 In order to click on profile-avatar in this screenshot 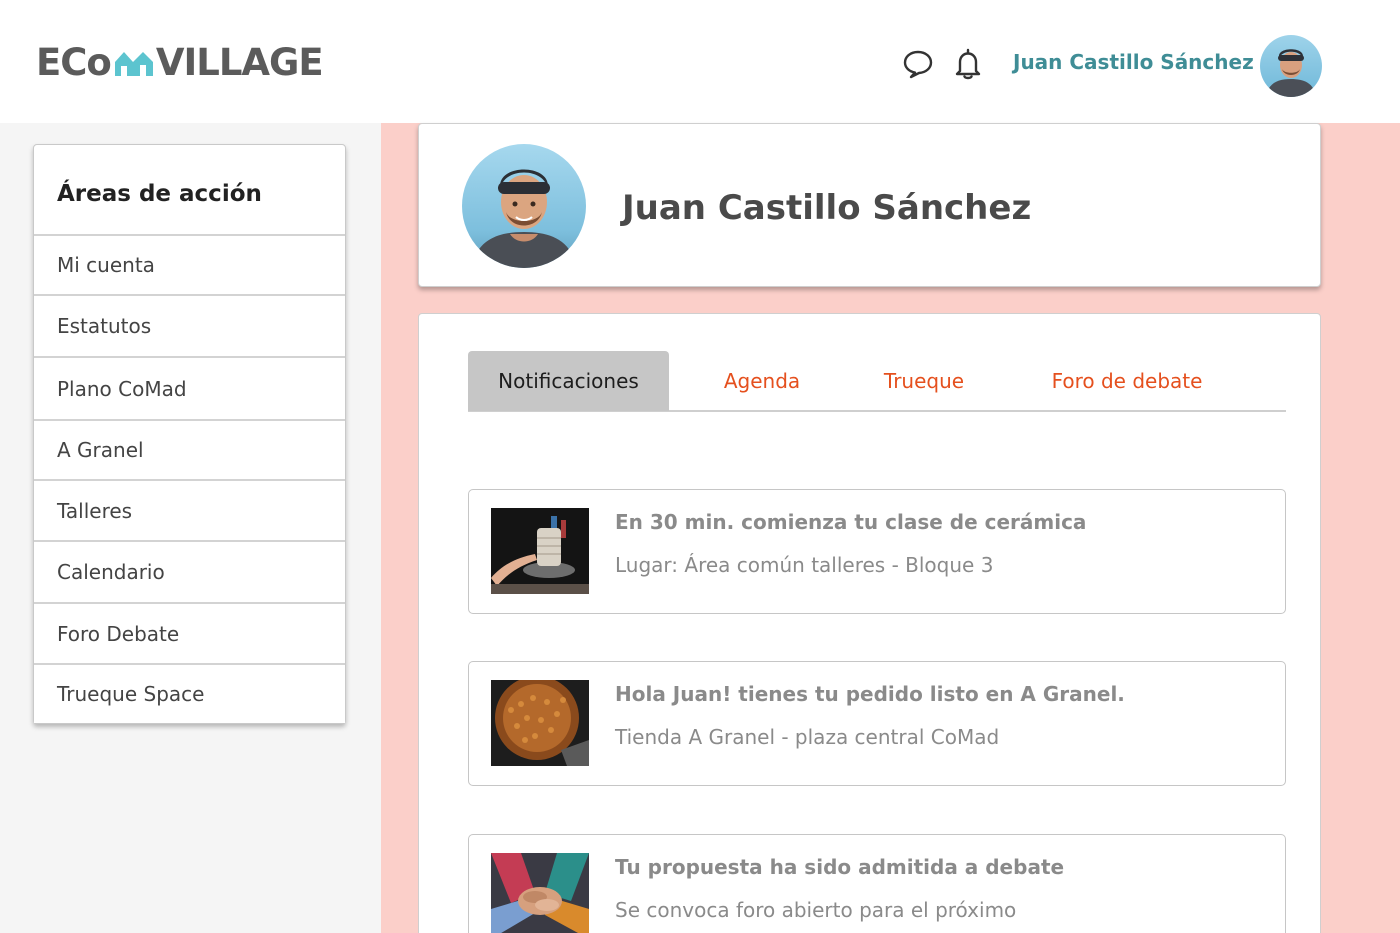, I will do `click(524, 206)`.